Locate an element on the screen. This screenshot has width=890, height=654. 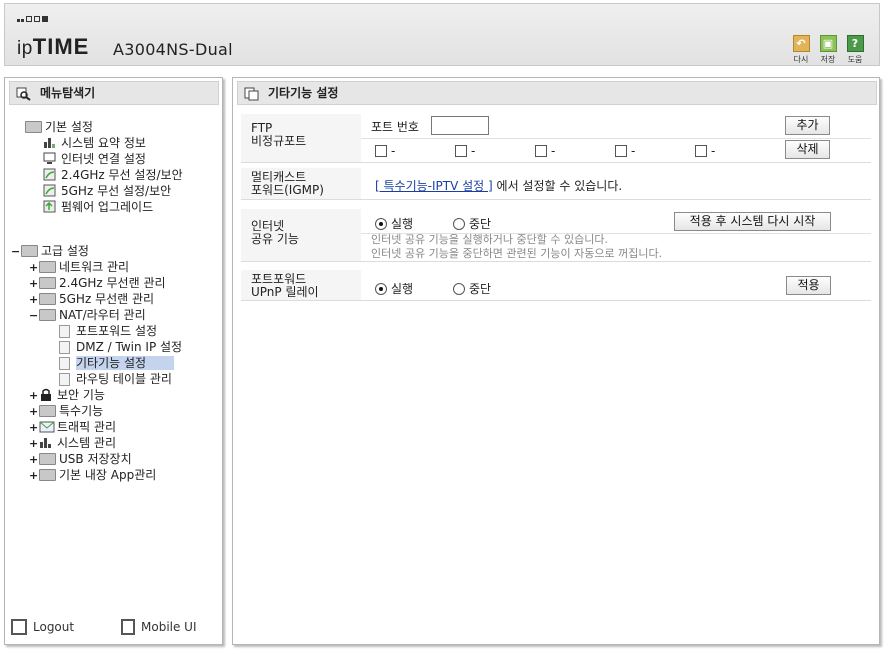
sharing-note-2: 인터넷 공유 기능을 중단하면 관련된 기능이 자동으로 꺼집니다. is located at coordinates (517, 253).